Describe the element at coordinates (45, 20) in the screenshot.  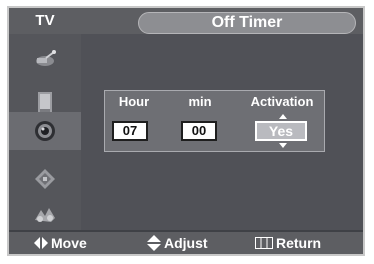
I see `source-label: TV` at that location.